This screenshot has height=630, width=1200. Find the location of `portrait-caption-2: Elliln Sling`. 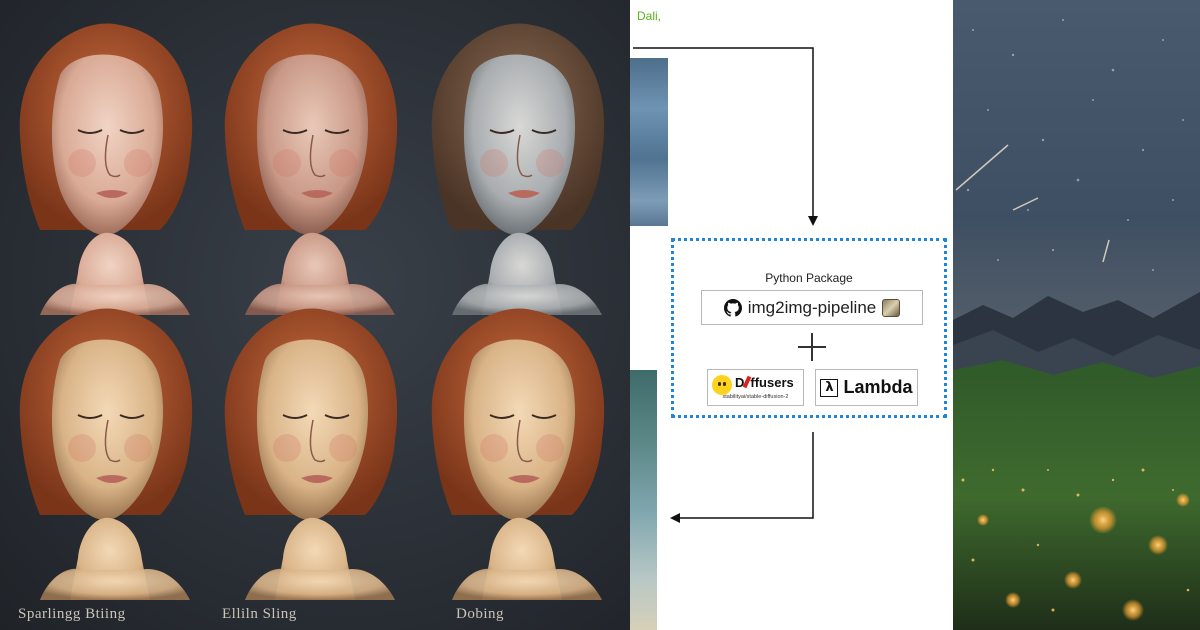

portrait-caption-2: Elliln Sling is located at coordinates (259, 614).